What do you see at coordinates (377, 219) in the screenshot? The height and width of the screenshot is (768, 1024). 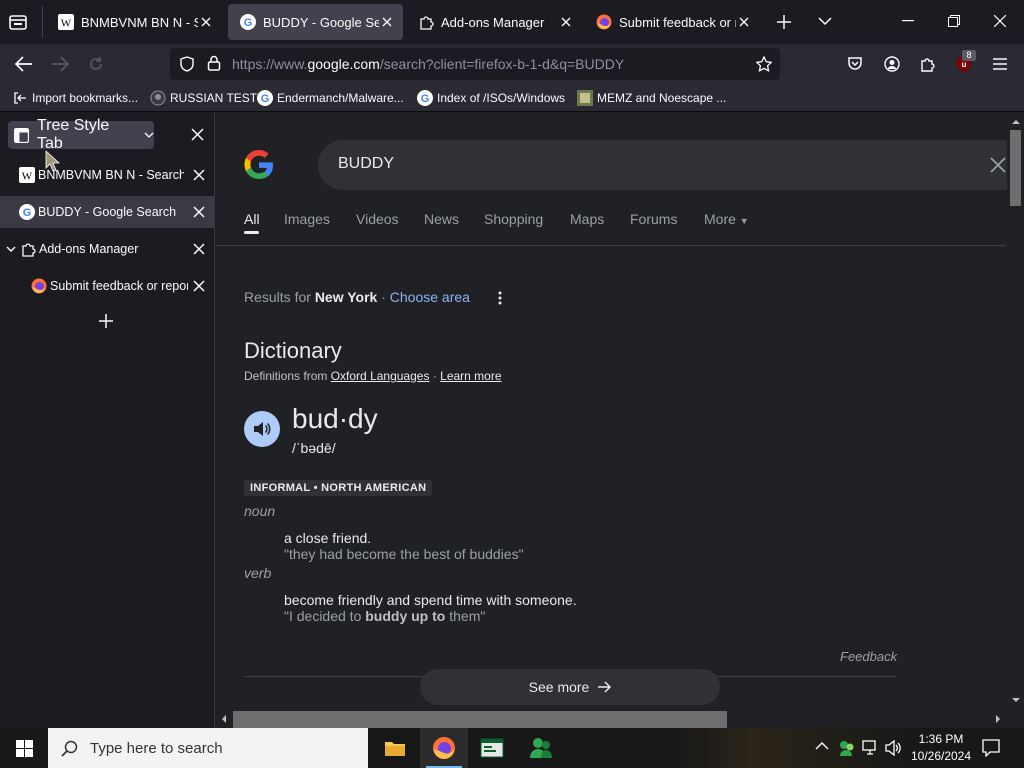 I see `tab-videos: Videos` at bounding box center [377, 219].